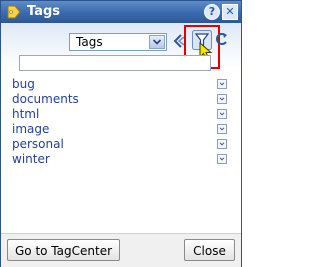  Describe the element at coordinates (89, 42) in the screenshot. I see `tag-type-select-value: Tags` at that location.